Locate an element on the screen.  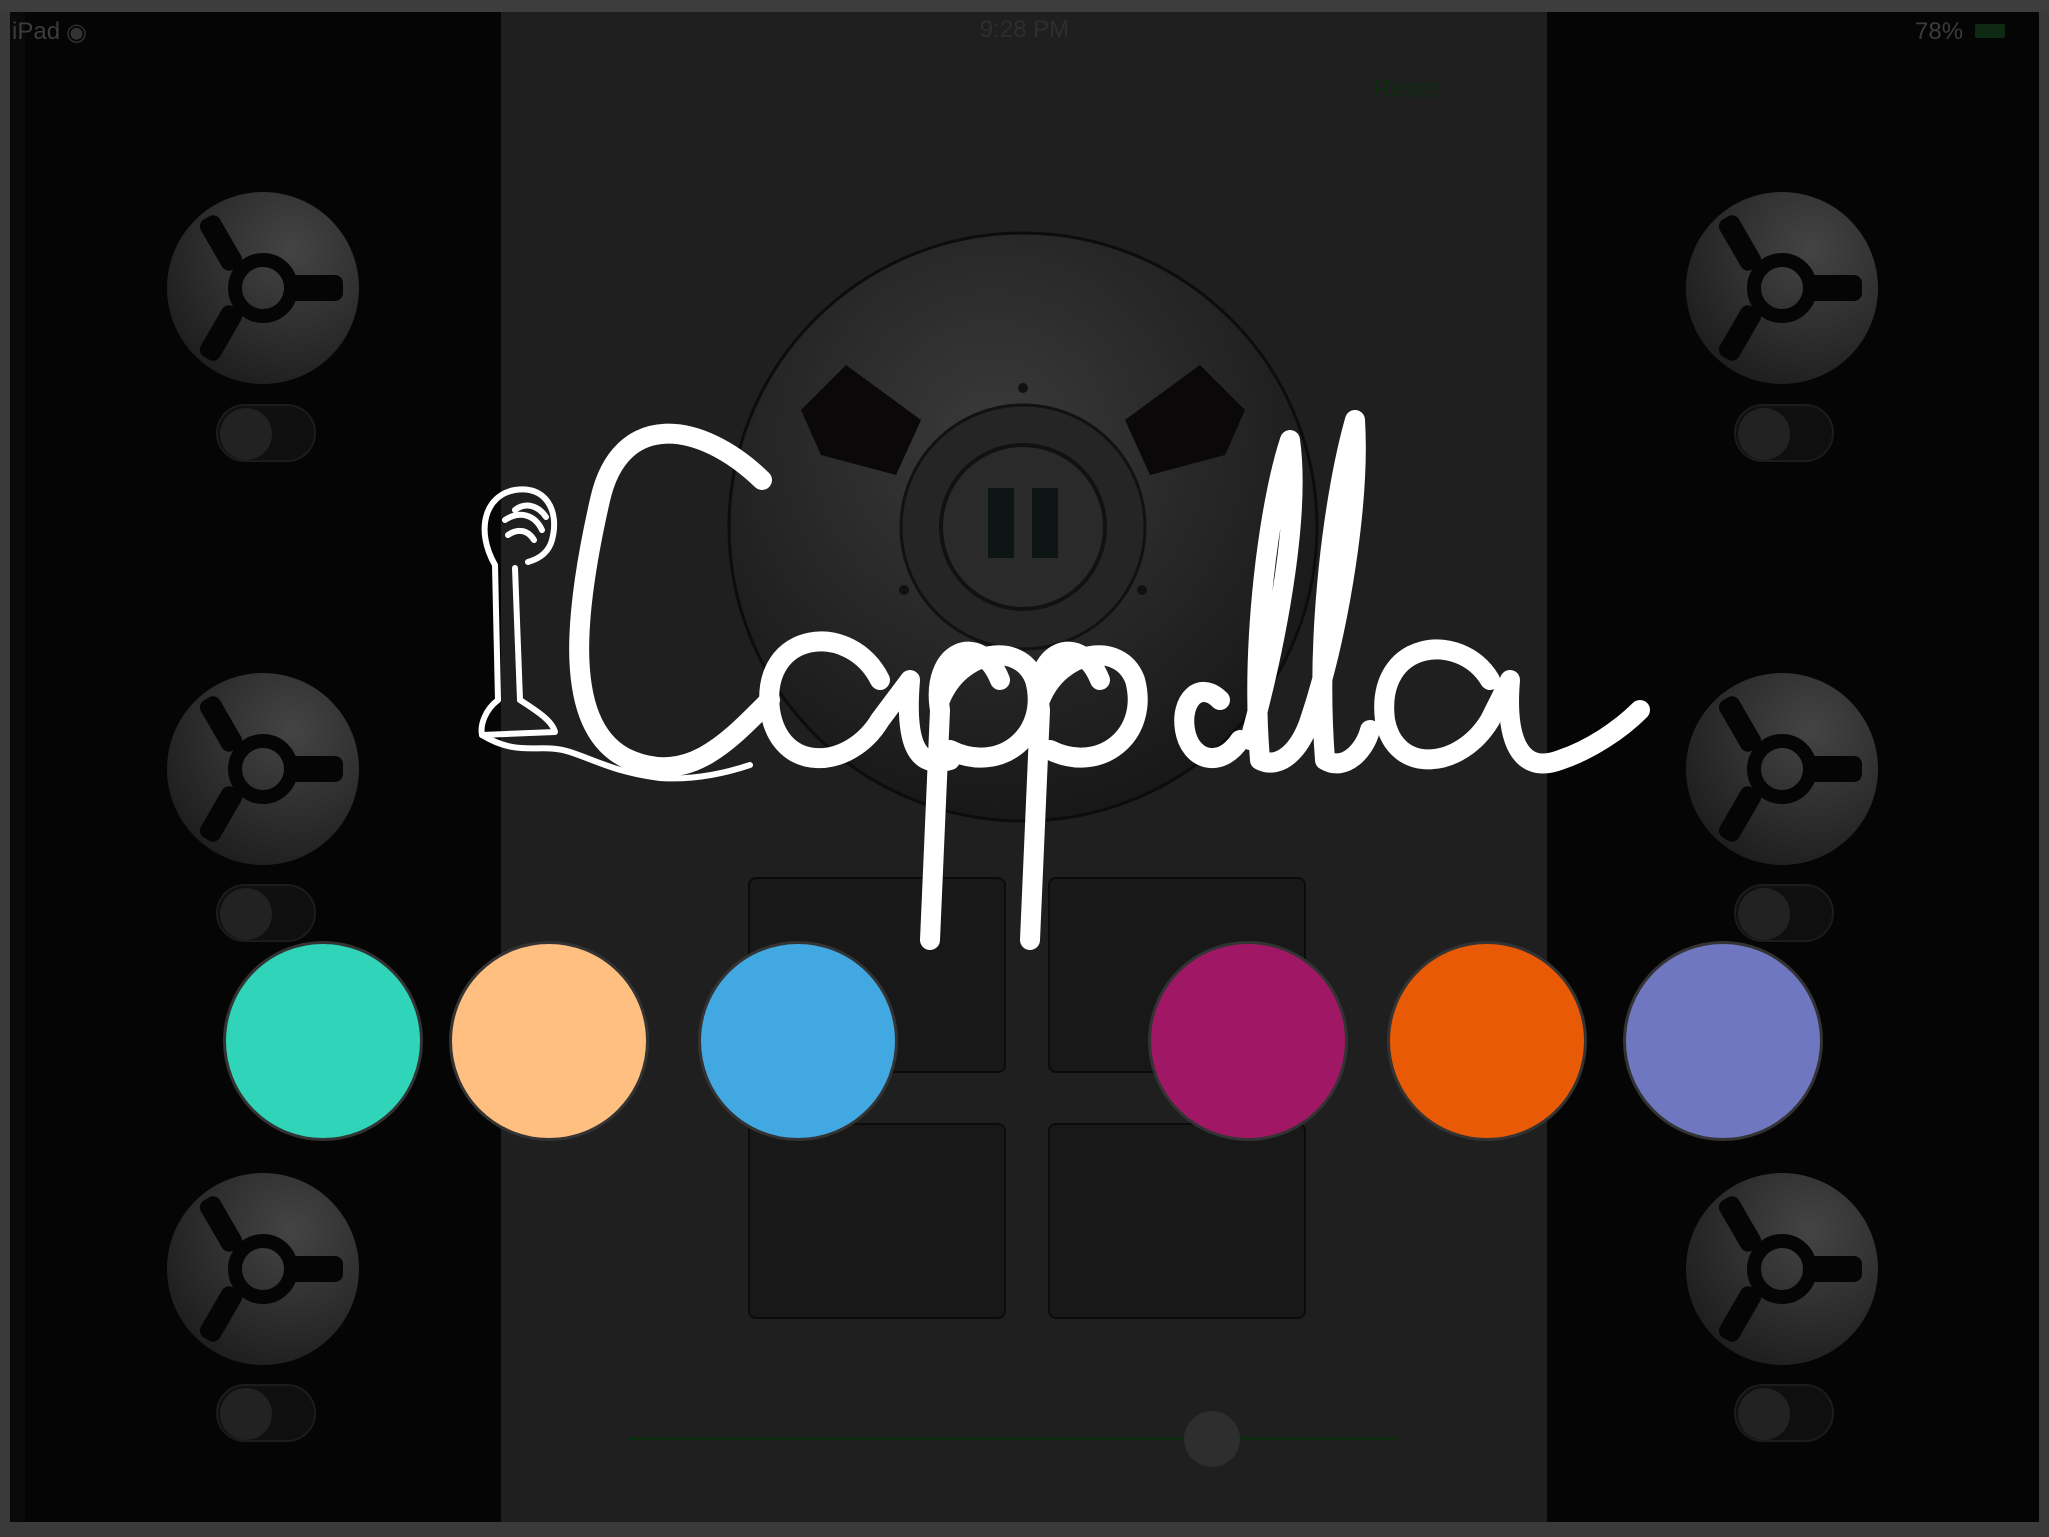
volume-slider-thumb is located at coordinates (1212, 1439).